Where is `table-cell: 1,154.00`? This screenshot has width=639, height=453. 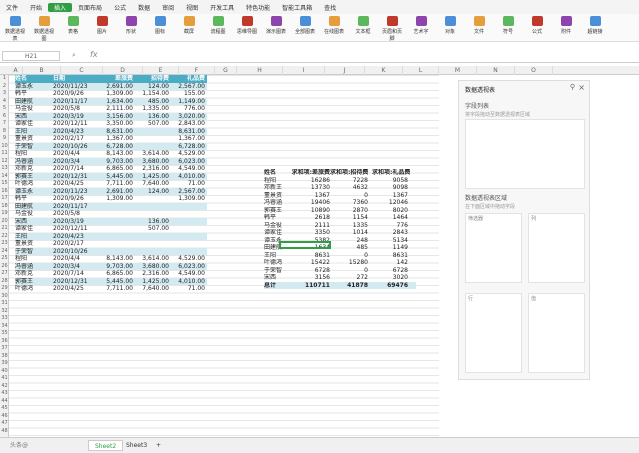 table-cell: 1,154.00 is located at coordinates (153, 94).